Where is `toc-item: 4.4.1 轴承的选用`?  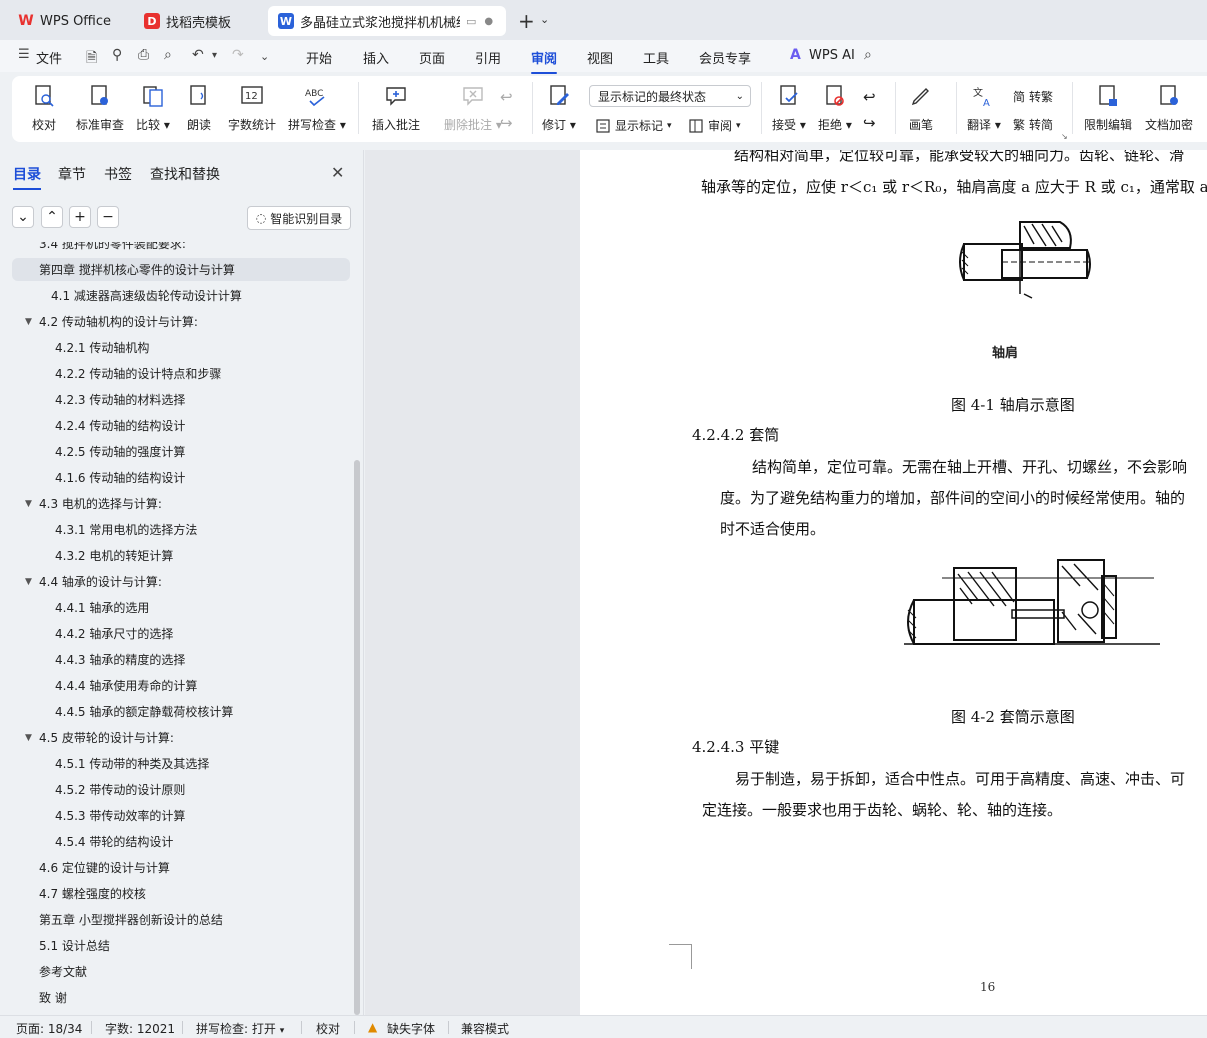
toc-item: 4.4.1 轴承的选用 is located at coordinates (181, 607).